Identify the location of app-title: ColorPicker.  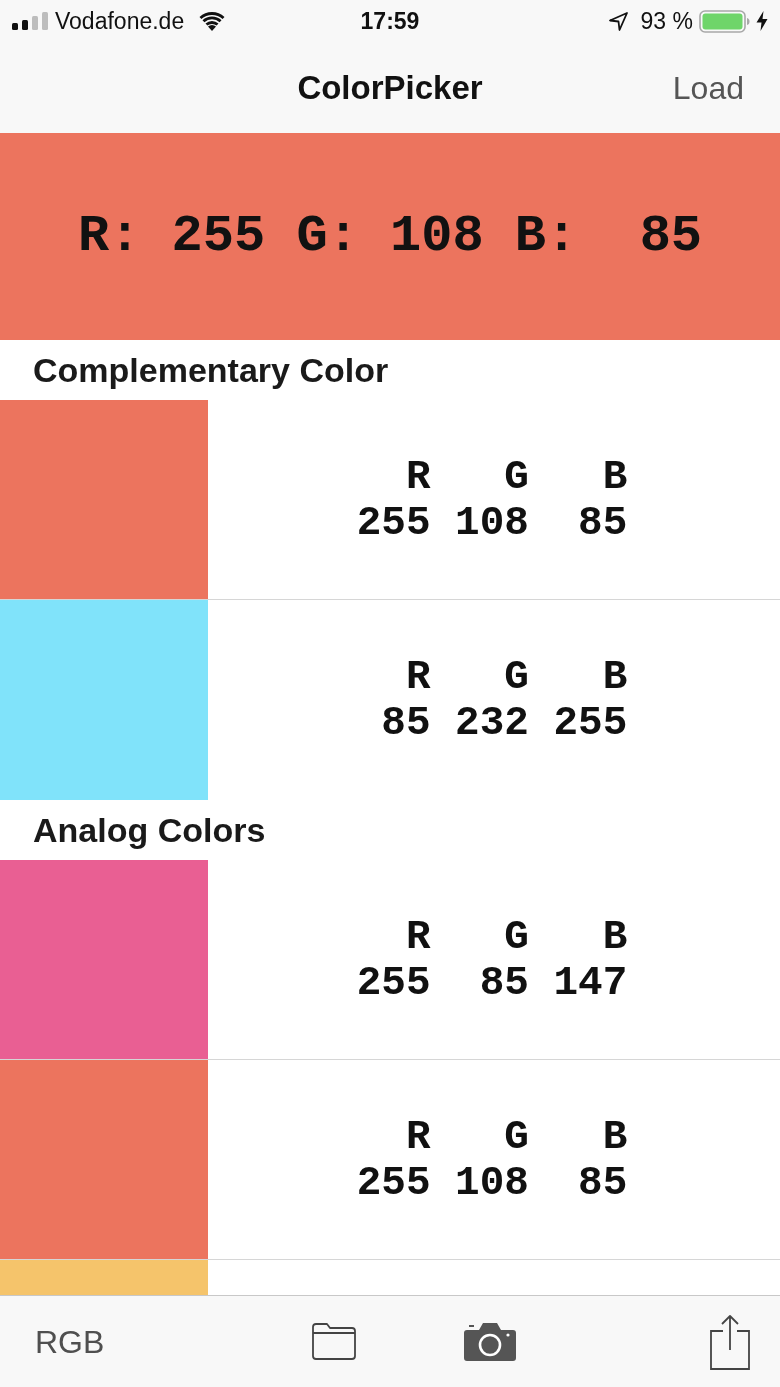
(390, 87).